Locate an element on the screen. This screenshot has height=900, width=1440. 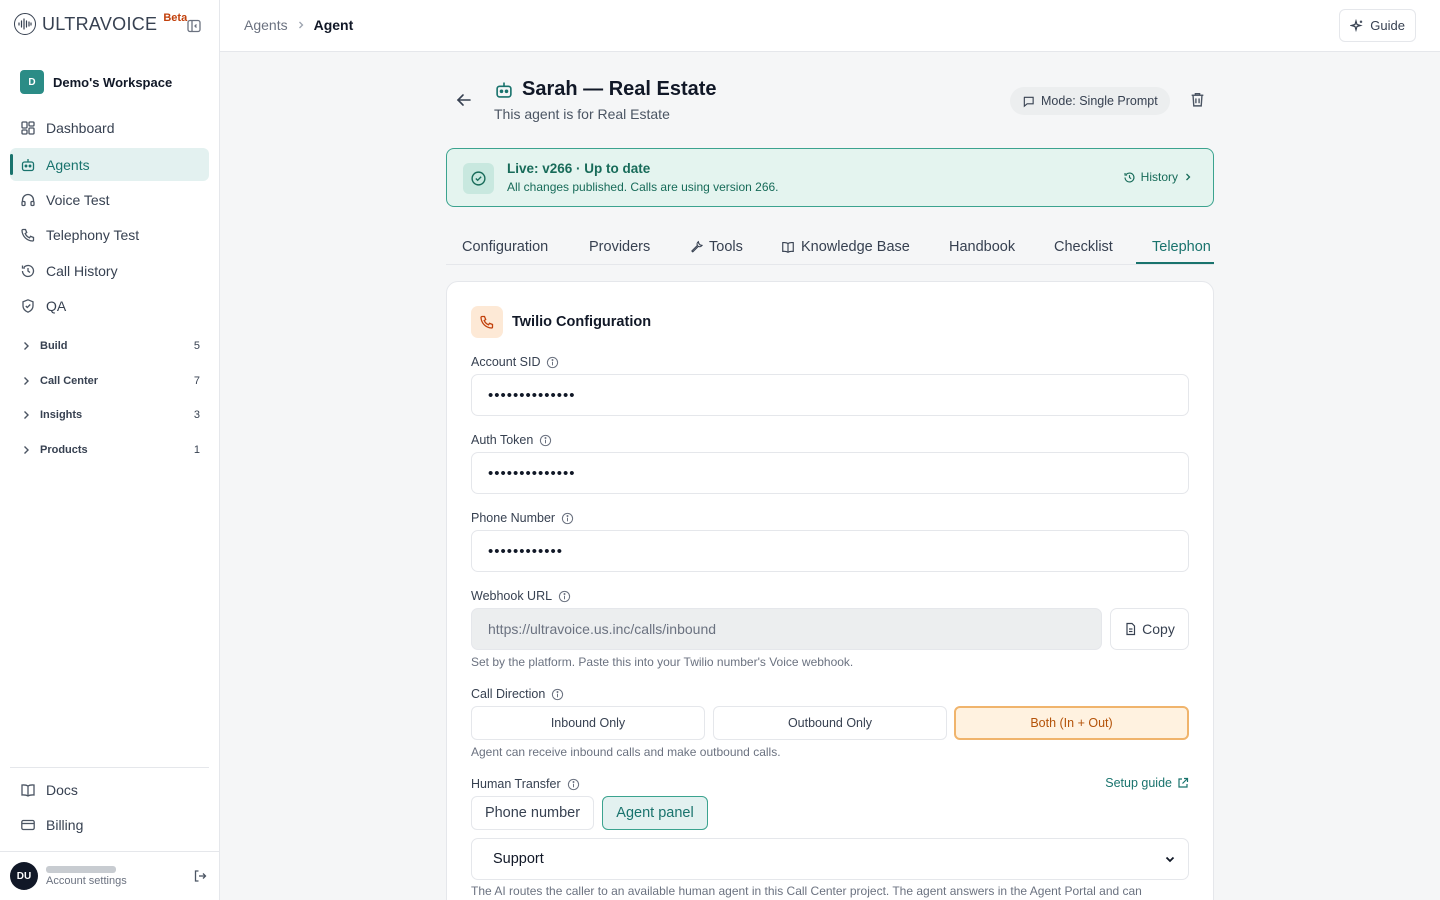
phone-number-label: Phone Number is located at coordinates (522, 518).